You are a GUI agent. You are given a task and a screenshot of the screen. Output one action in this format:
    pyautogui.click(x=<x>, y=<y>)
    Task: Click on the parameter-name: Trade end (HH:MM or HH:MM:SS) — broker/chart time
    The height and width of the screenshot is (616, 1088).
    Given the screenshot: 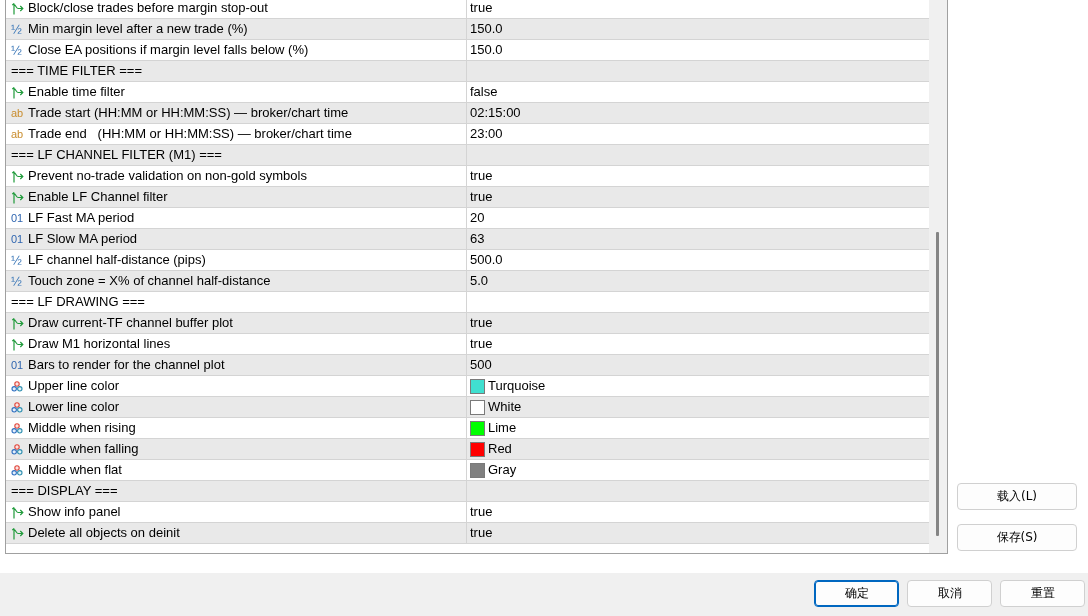 What is the action you would take?
    pyautogui.click(x=190, y=134)
    